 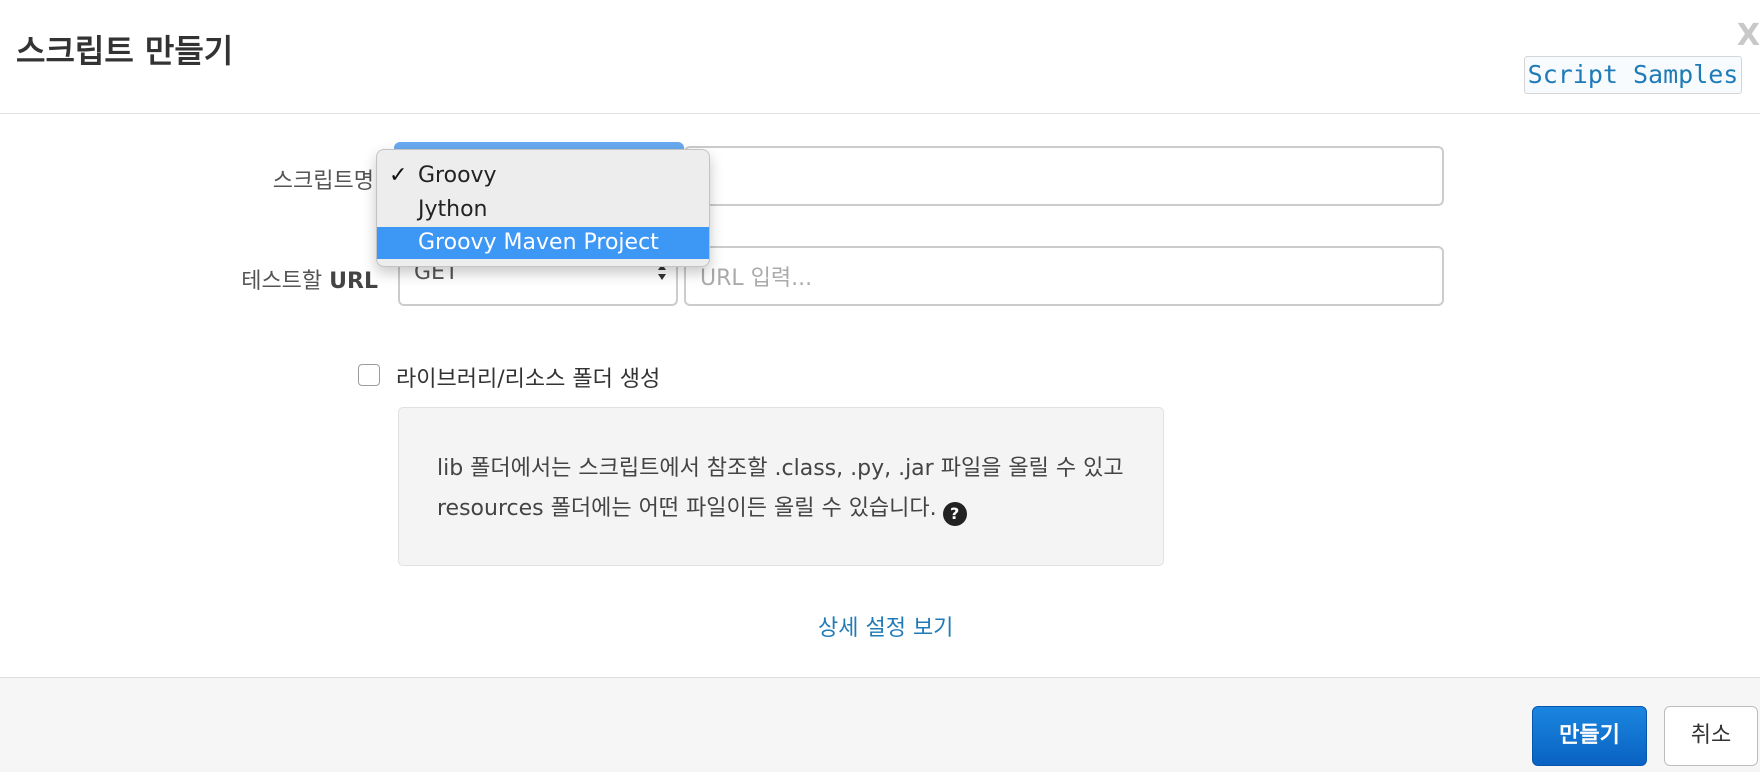 I want to click on library-folder-checkbox-label: 라이브러리/리소스 폴더 생성, so click(x=528, y=377).